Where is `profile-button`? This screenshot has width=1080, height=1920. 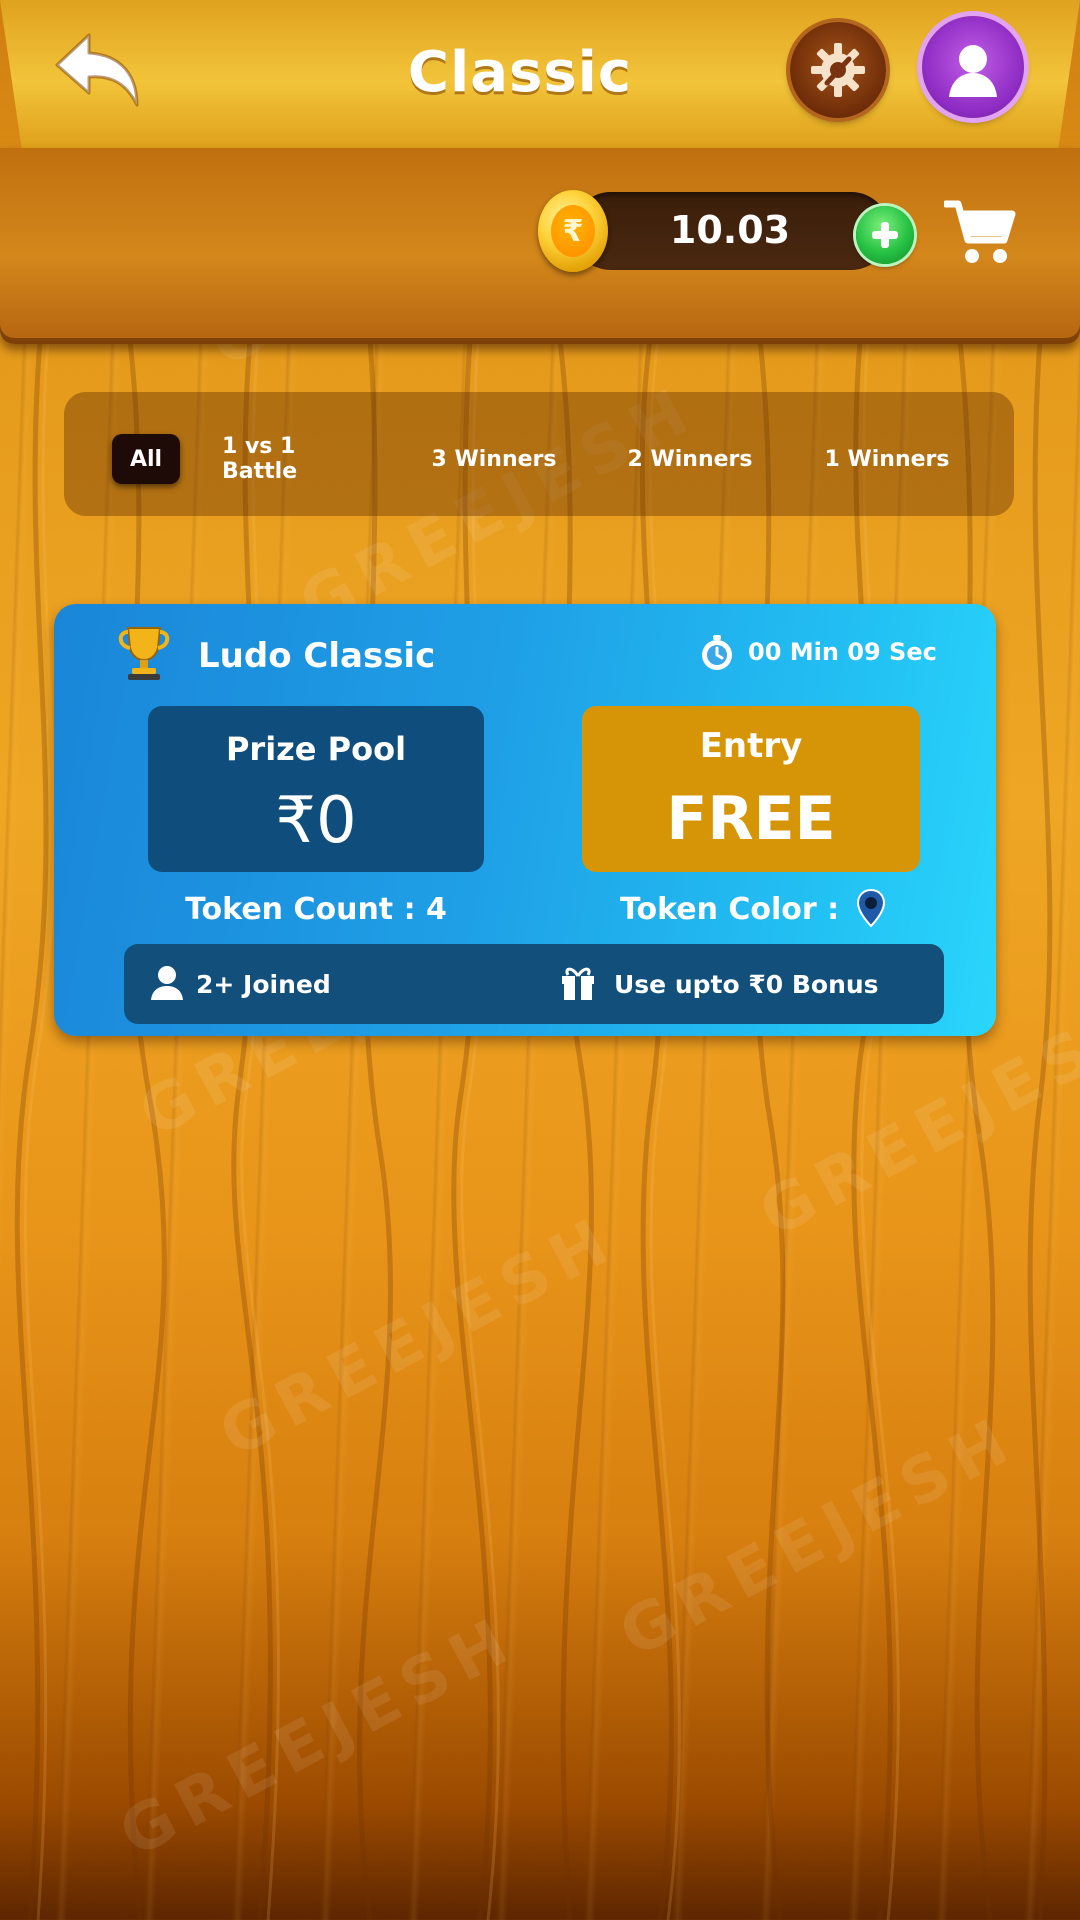 profile-button is located at coordinates (973, 67).